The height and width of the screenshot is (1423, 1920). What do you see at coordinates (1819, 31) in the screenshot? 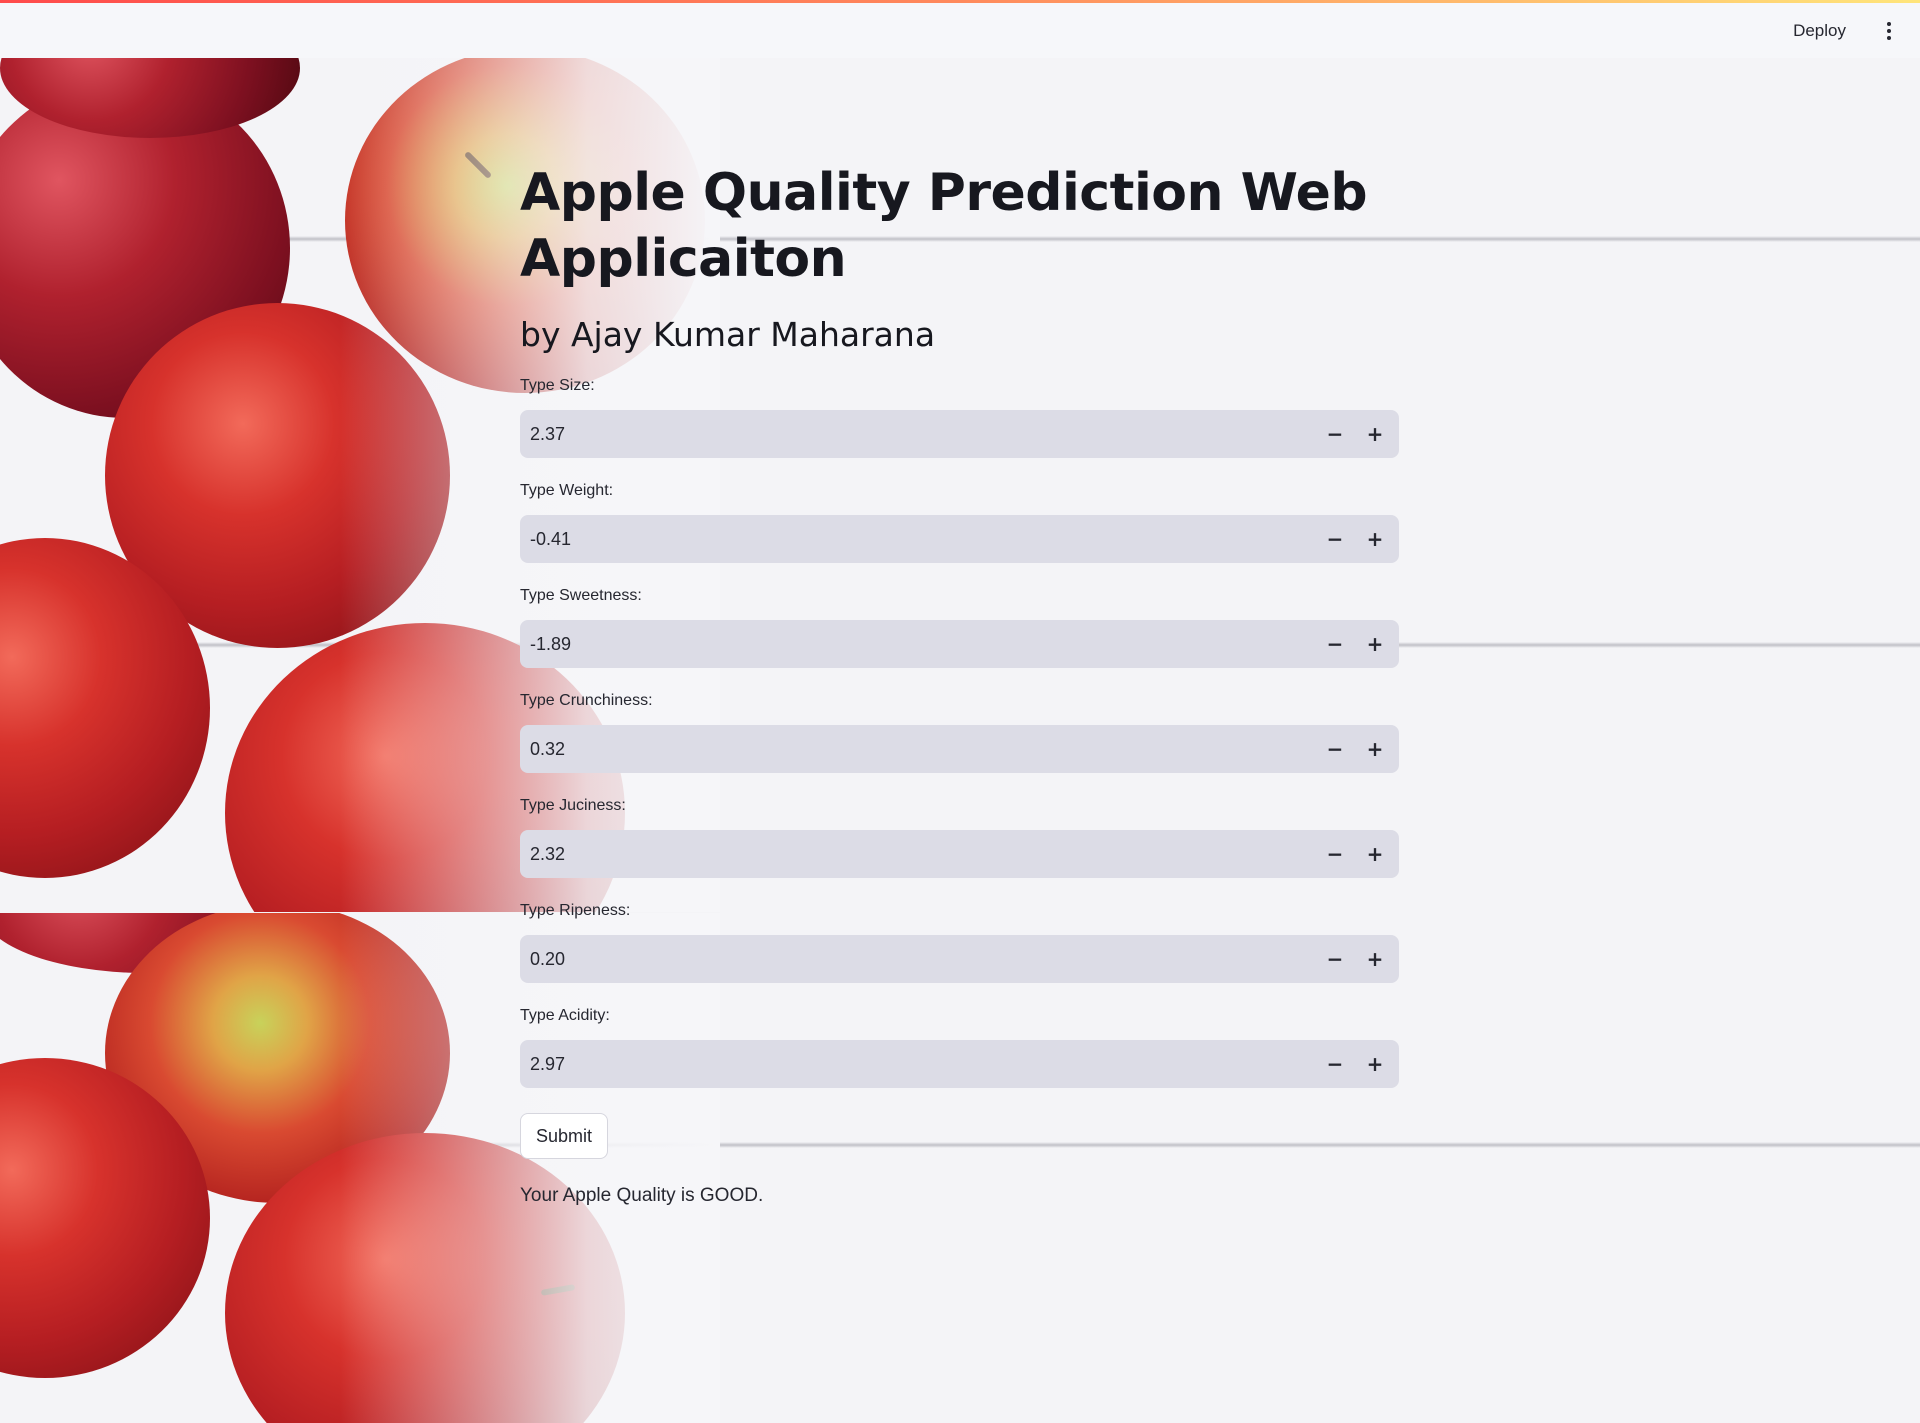
I see `deploy-button: Deploy` at bounding box center [1819, 31].